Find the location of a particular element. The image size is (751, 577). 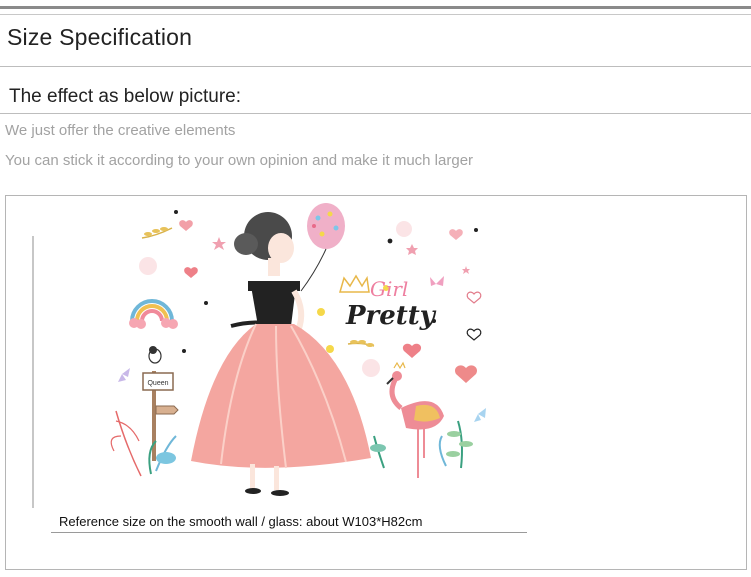

caption-underline is located at coordinates (289, 532).